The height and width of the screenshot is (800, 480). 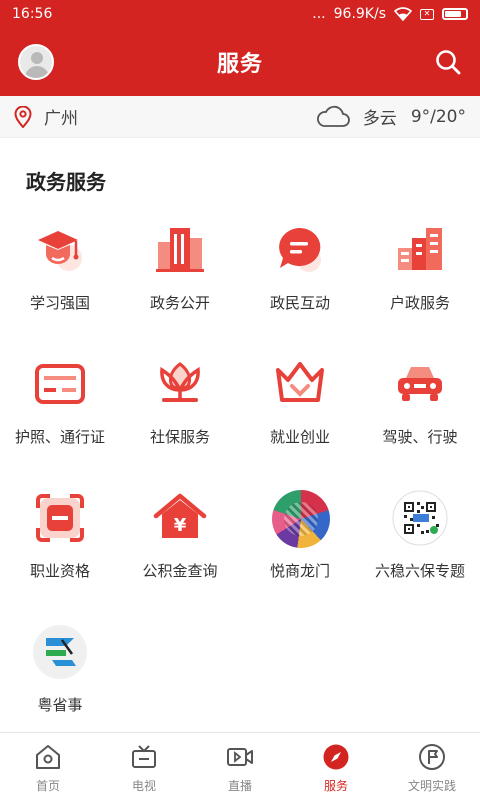 I want to click on status-bar: 16:56 ... 96.9K/s ✕, so click(x=240, y=14).